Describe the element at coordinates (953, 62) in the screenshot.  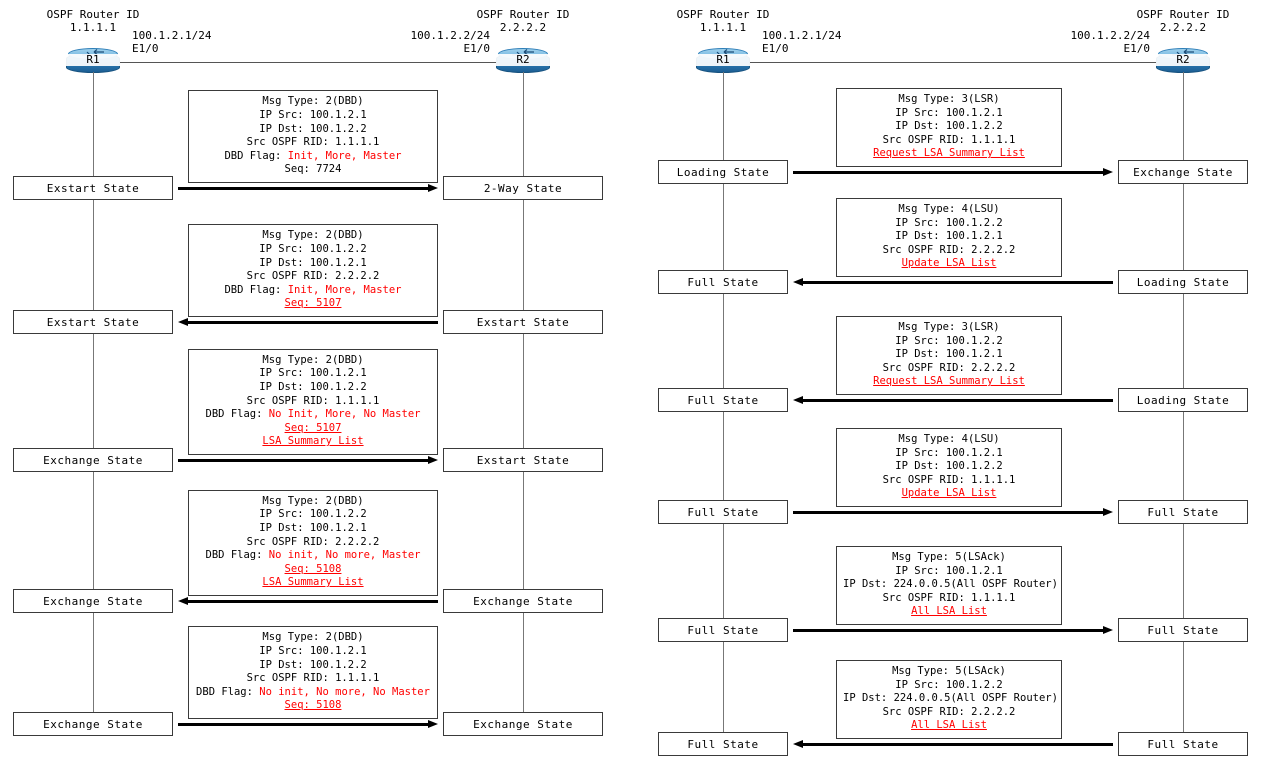
I see `router-link-line` at that location.